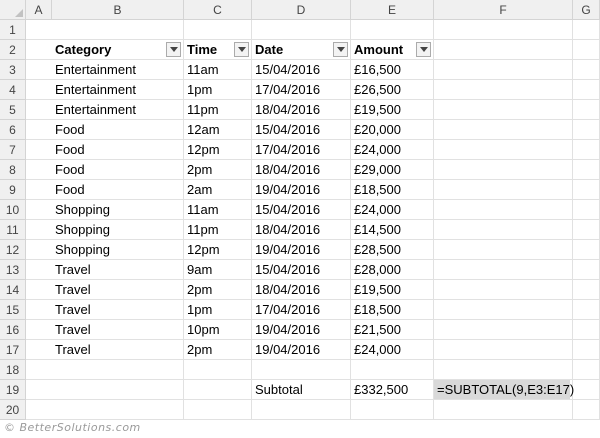 Image resolution: width=600 pixels, height=438 pixels. Describe the element at coordinates (13, 90) in the screenshot. I see `row-header-4: 4` at that location.